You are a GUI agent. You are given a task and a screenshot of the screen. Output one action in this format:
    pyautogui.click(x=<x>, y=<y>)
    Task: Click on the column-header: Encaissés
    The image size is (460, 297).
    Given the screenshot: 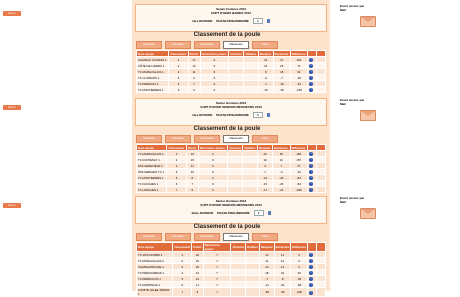 What is the action you would take?
    pyautogui.click(x=282, y=247)
    